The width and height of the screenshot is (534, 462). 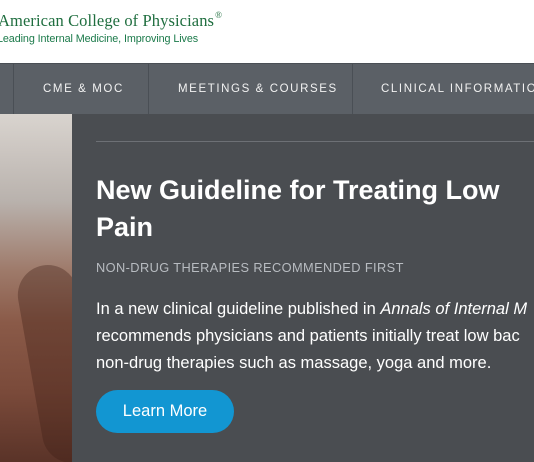 I want to click on nav-item-meetings-courses: MEETINGS & COURSES, so click(x=258, y=89).